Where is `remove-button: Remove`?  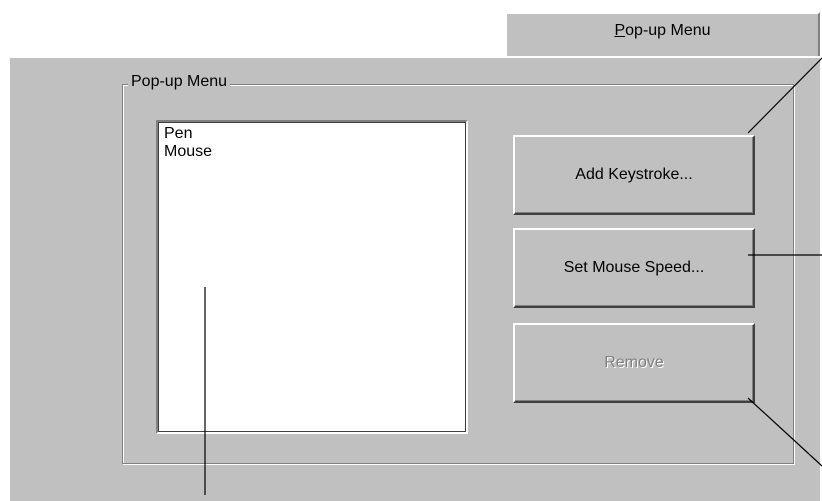
remove-button: Remove is located at coordinates (634, 363).